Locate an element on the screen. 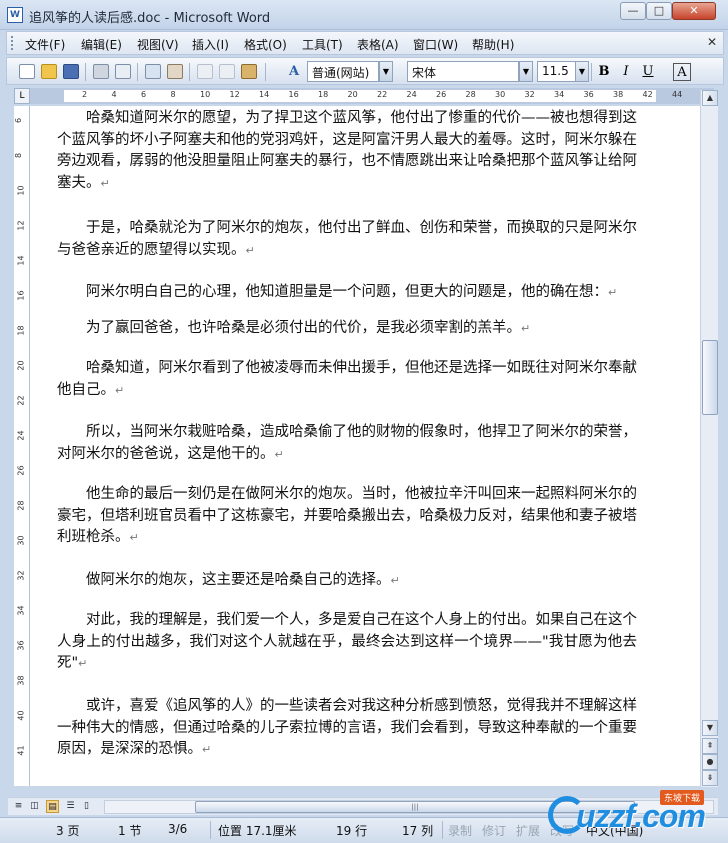 The width and height of the screenshot is (728, 843). menu-table: 表格(A) is located at coordinates (378, 44).